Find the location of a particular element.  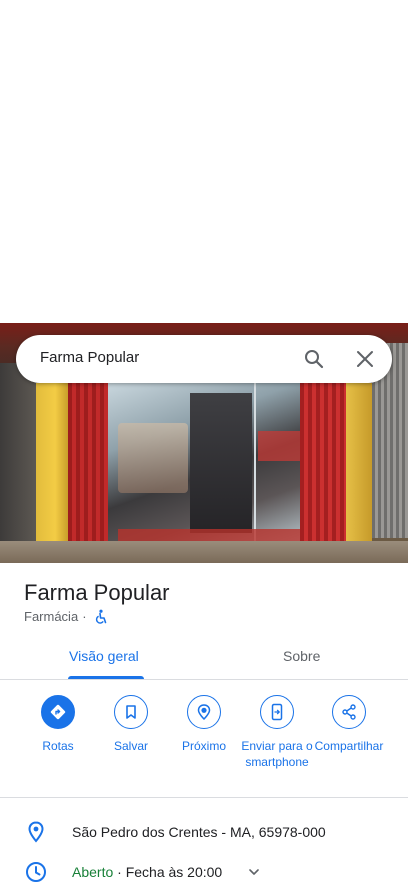

share-button: Compartilhar is located at coordinates (349, 724).